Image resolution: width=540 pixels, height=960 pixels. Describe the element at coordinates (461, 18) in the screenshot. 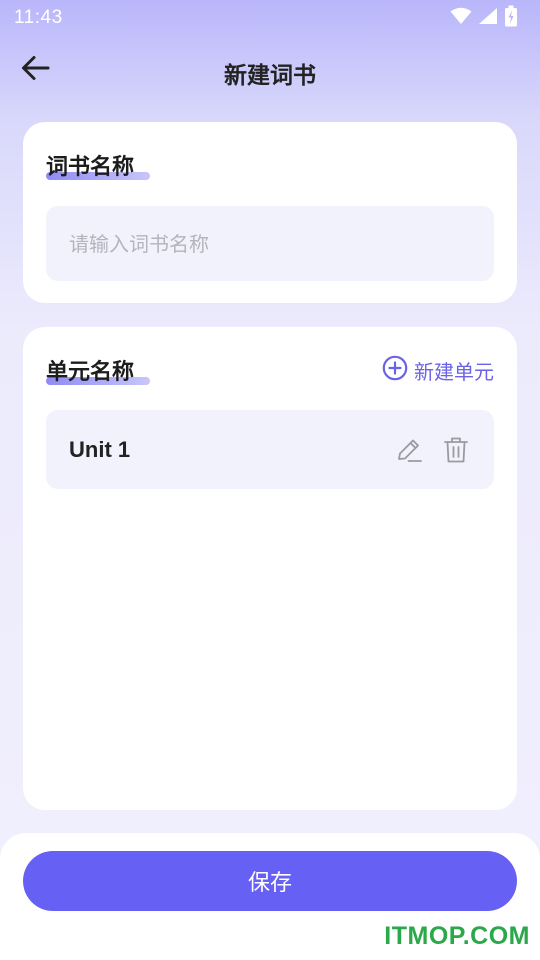

I see `wifi-icon` at that location.